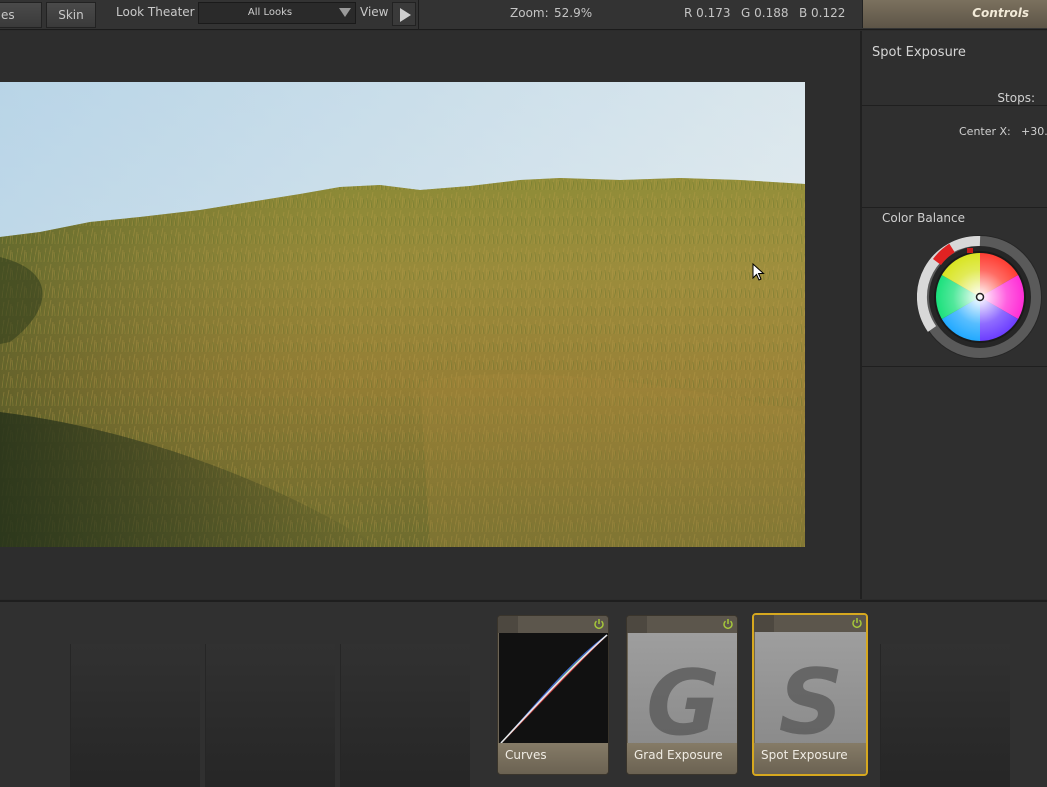  Describe the element at coordinates (765, 13) in the screenshot. I see `green-readout: G 0.188` at that location.